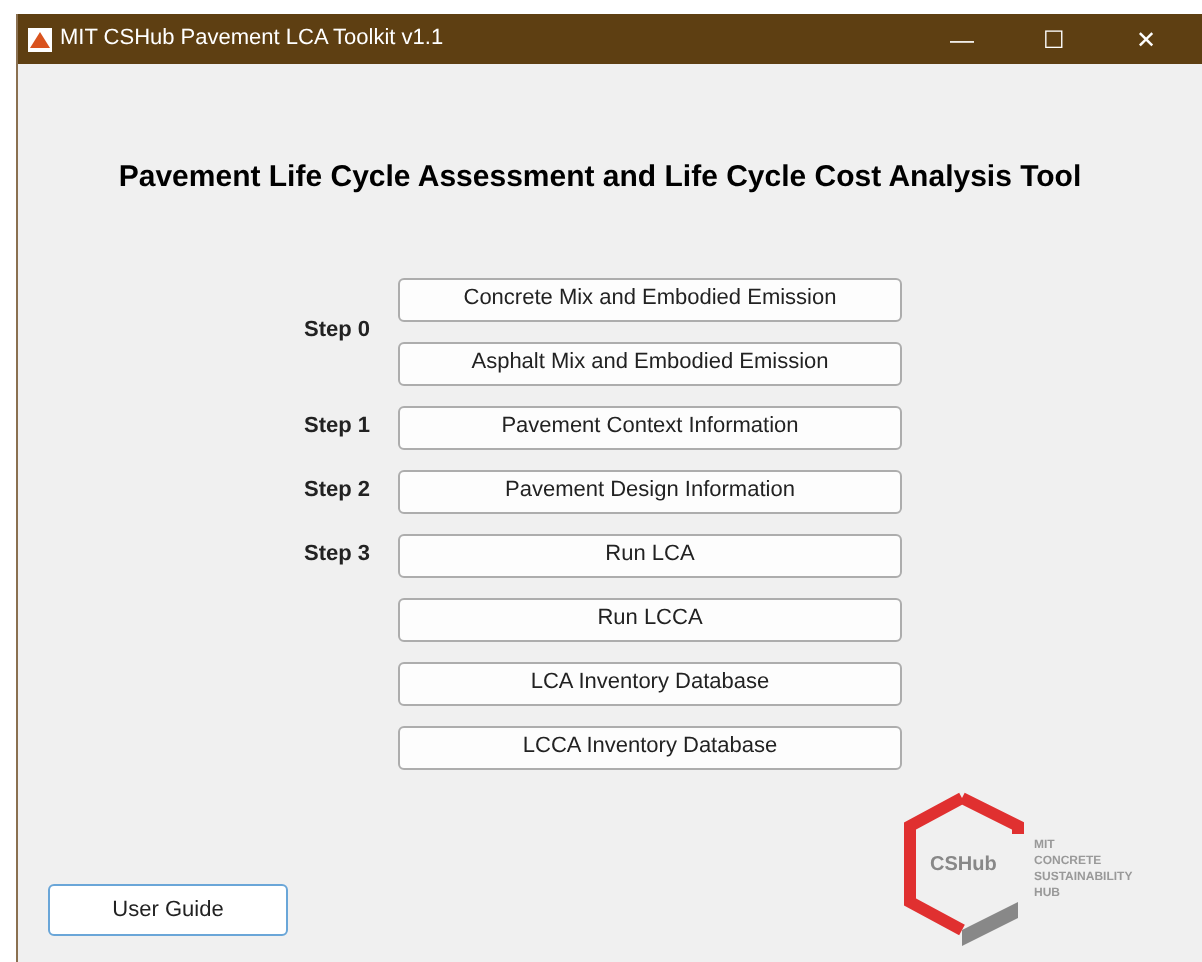  I want to click on window-control-button: —, so click(962, 39).